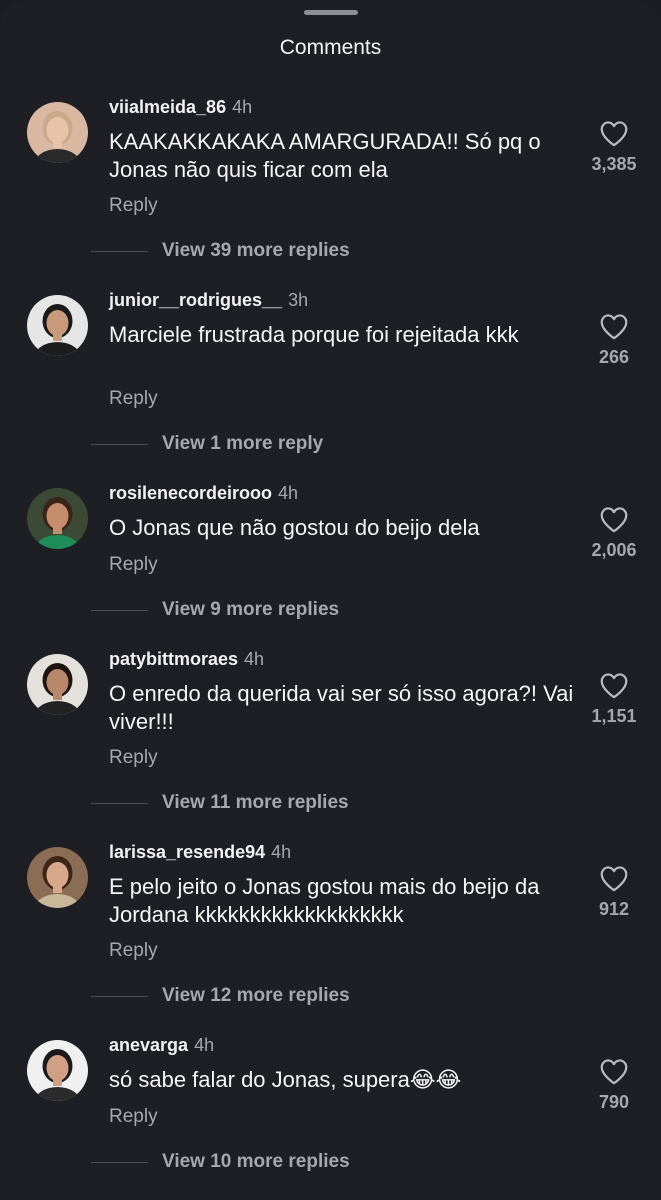 Image resolution: width=661 pixels, height=1200 pixels. I want to click on like-count: 1,151, so click(614, 716).